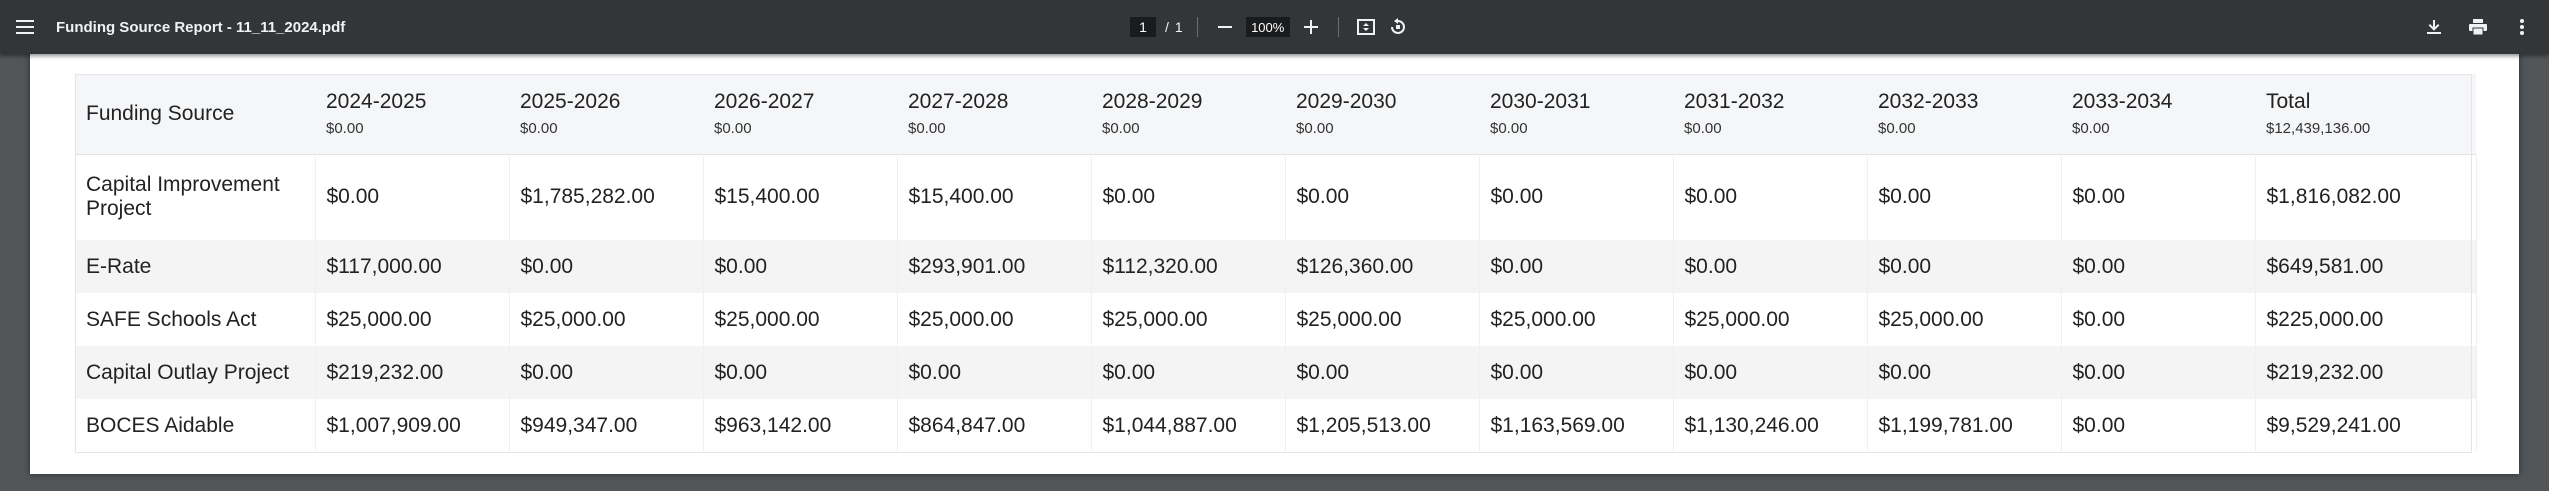 This screenshot has width=2549, height=491. I want to click on header-year: 2024-2025, so click(376, 102).